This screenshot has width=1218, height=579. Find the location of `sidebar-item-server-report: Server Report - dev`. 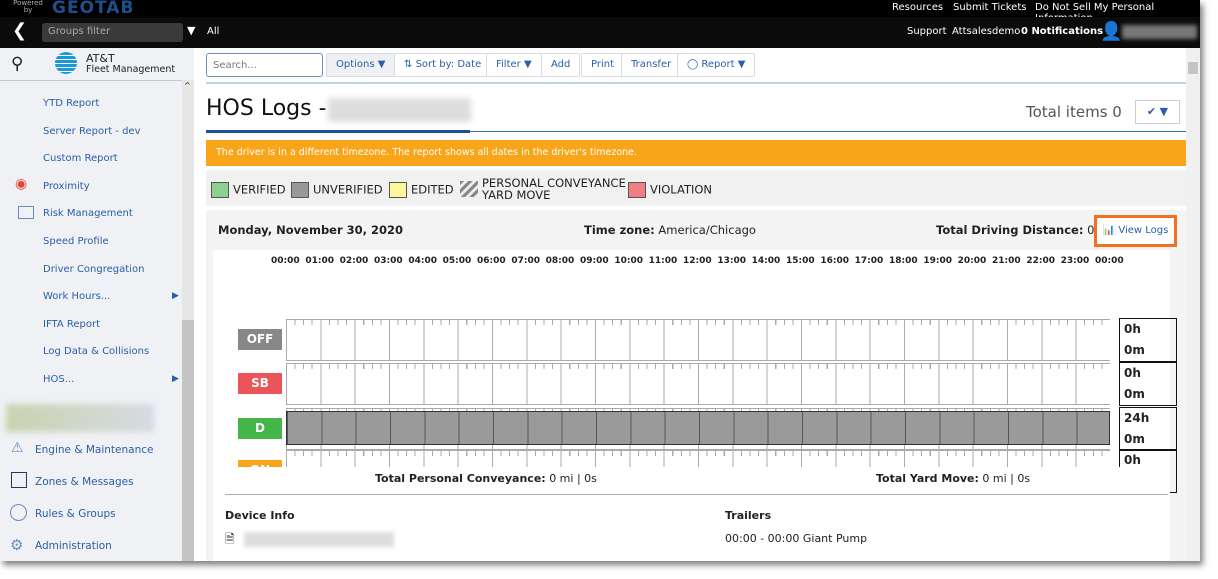

sidebar-item-server-report: Server Report - dev is located at coordinates (92, 131).